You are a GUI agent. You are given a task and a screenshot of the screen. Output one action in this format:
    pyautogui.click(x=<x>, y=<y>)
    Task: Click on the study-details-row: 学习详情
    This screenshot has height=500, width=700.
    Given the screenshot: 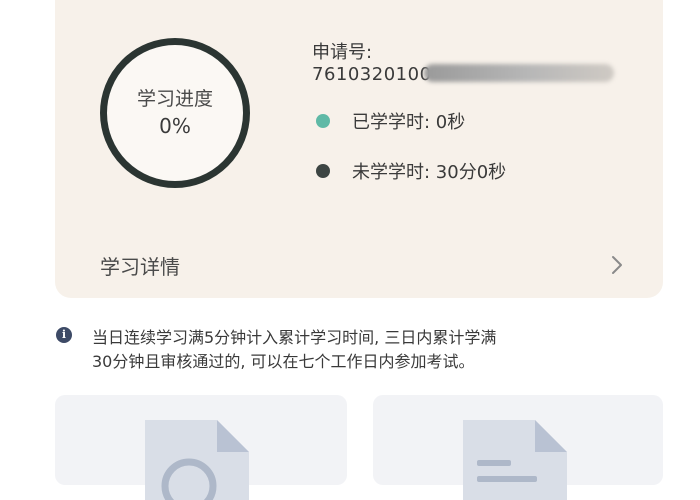 What is the action you would take?
    pyautogui.click(x=362, y=265)
    